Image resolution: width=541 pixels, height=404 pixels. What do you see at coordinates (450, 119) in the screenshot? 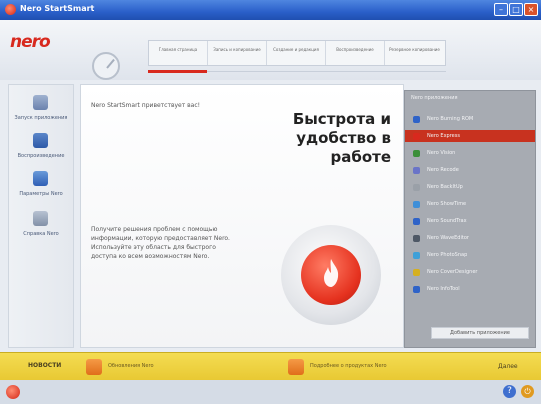
I see `app-list-label: Nero Burning ROM` at bounding box center [450, 119].